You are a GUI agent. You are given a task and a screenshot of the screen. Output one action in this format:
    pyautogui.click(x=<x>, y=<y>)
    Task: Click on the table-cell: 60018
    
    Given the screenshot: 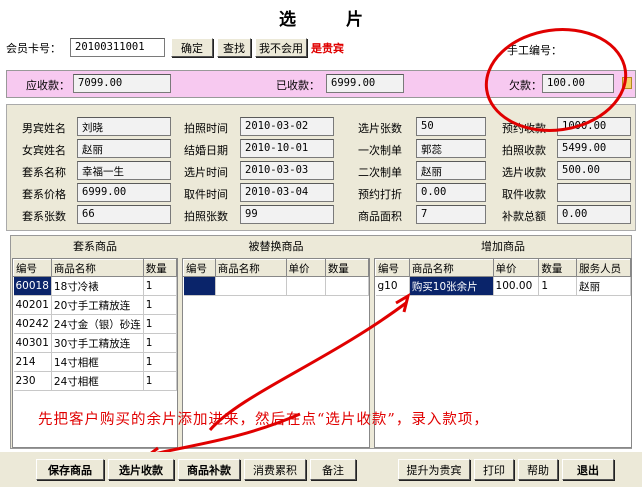 What is the action you would take?
    pyautogui.click(x=32, y=286)
    